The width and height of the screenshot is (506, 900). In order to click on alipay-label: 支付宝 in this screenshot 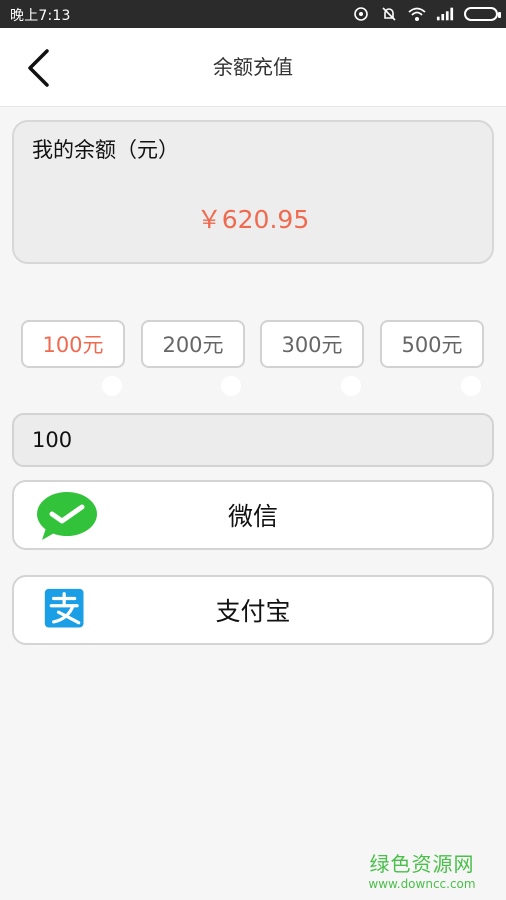, I will do `click(253, 611)`.